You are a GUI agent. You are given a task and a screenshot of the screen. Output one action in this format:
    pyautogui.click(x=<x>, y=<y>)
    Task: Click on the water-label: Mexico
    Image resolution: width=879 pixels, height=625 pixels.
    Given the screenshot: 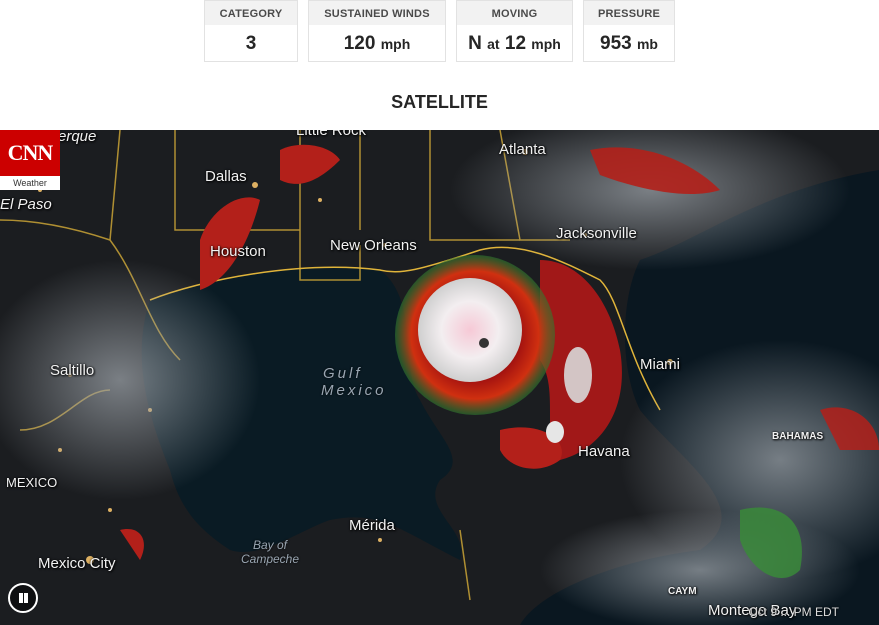 What is the action you would take?
    pyautogui.click(x=354, y=390)
    